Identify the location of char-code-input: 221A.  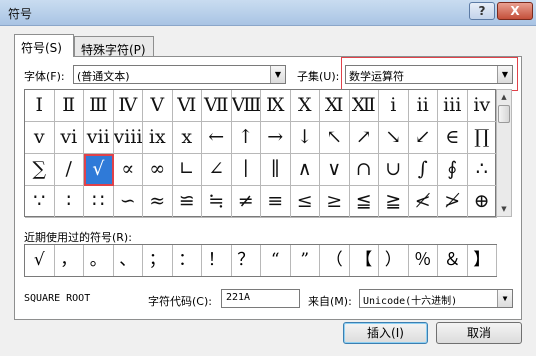
(260, 298).